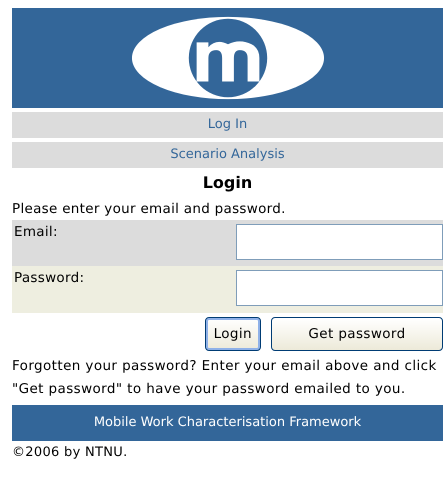  What do you see at coordinates (357, 334) in the screenshot?
I see `form-button: Get password` at bounding box center [357, 334].